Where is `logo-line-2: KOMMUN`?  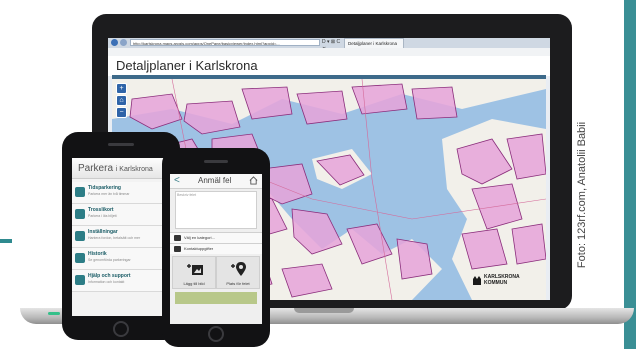 logo-line-2: KOMMUN is located at coordinates (496, 283).